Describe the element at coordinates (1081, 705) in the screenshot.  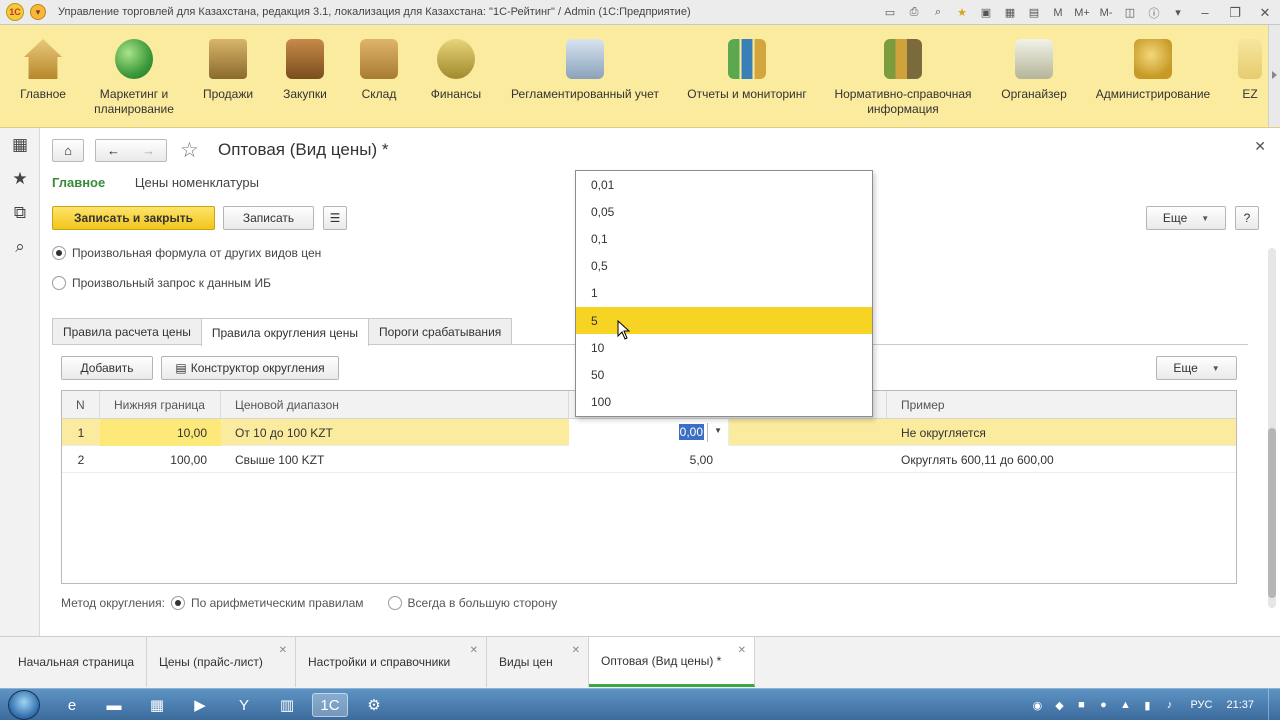
I see `tray-app-icon: ■` at that location.